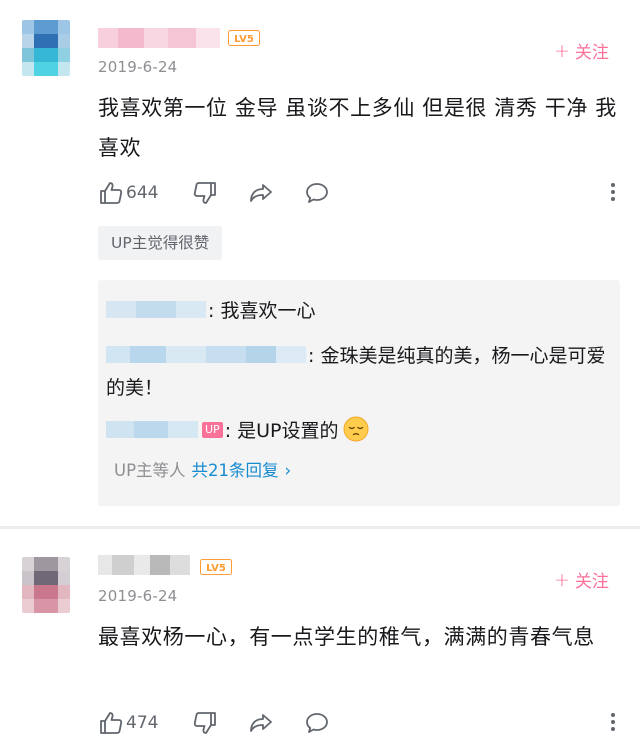  I want to click on reply-item: : 金珠美是纯真的美，杨一心是可爱的美！, so click(356, 372).